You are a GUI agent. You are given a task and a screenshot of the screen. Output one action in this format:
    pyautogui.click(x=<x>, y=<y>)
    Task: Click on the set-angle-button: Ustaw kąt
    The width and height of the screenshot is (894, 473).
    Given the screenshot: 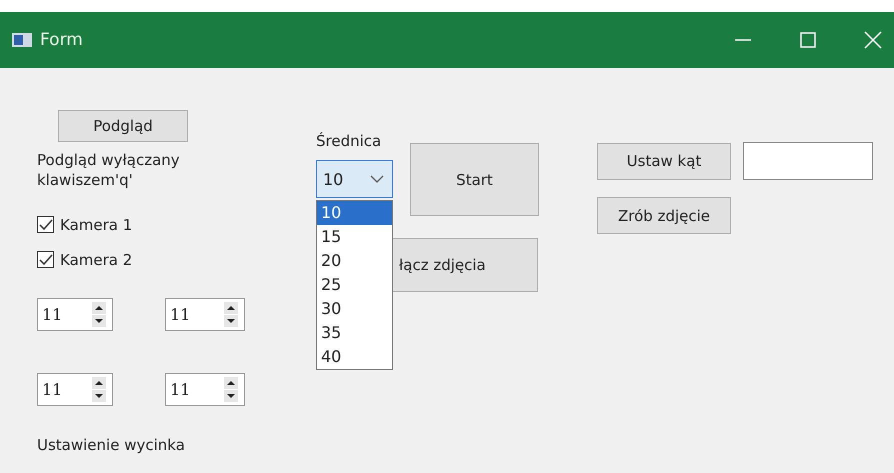 What is the action you would take?
    pyautogui.click(x=664, y=161)
    